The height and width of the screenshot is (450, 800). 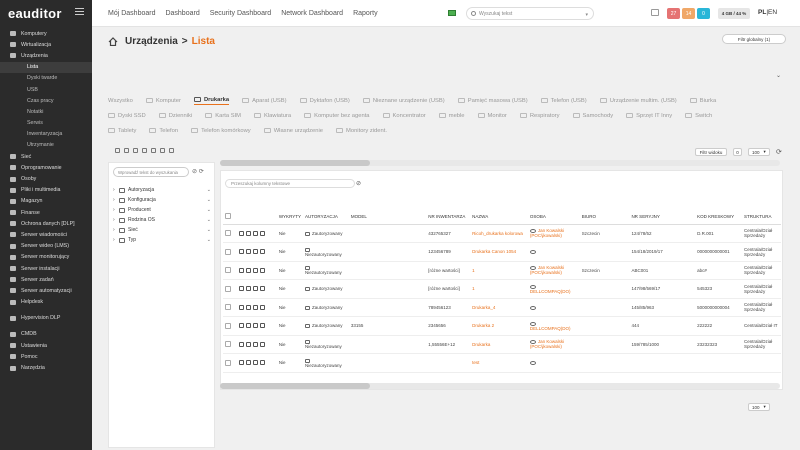 What do you see at coordinates (761, 217) in the screenshot?
I see `column-header: STRUKTURA` at bounding box center [761, 217].